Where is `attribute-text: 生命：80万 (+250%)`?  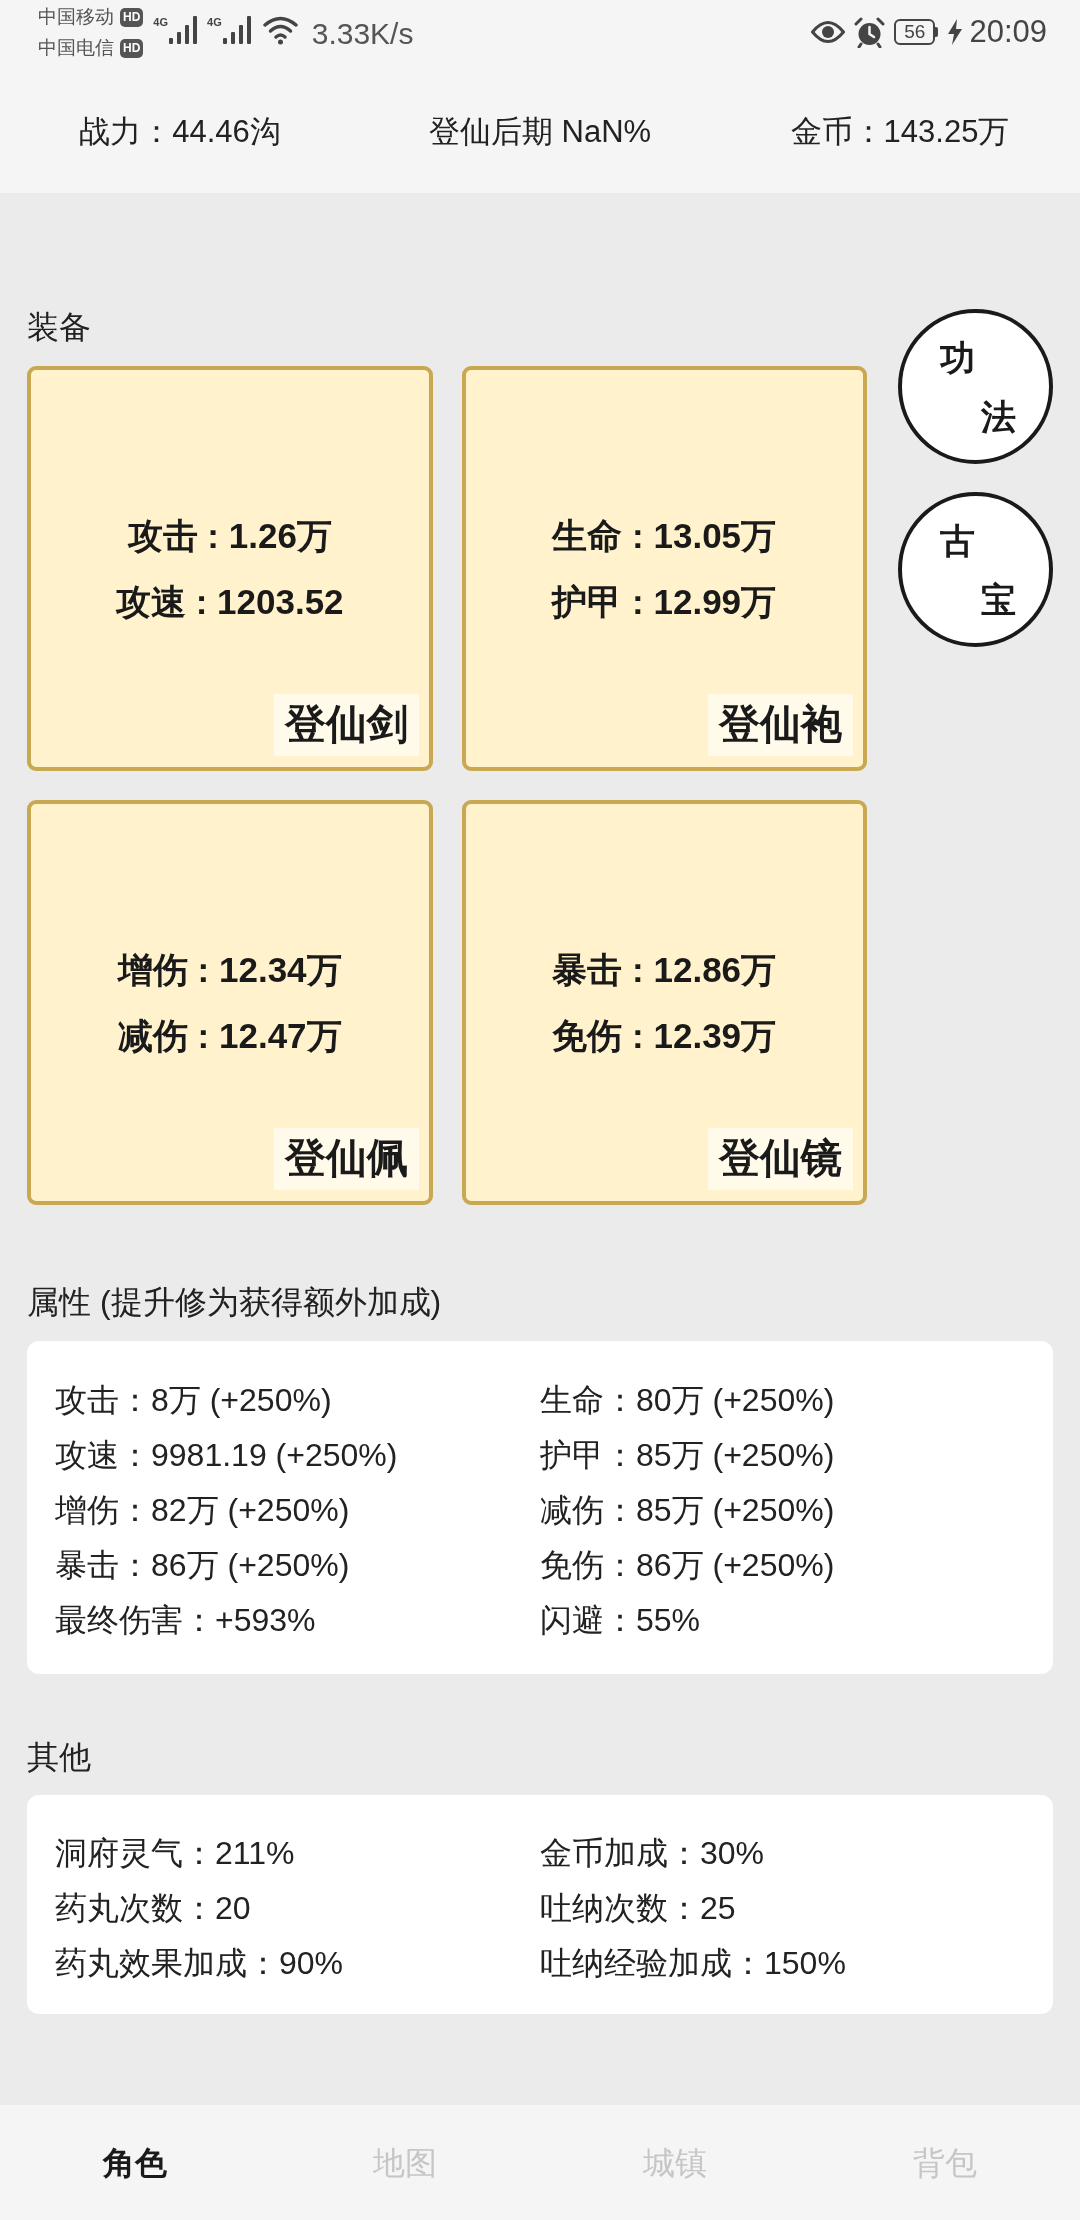
attribute-text: 生命：80万 (+250%) is located at coordinates (687, 1400).